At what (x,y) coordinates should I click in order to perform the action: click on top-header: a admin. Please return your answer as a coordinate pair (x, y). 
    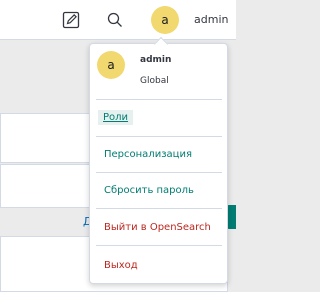
    Looking at the image, I should click on (118, 20).